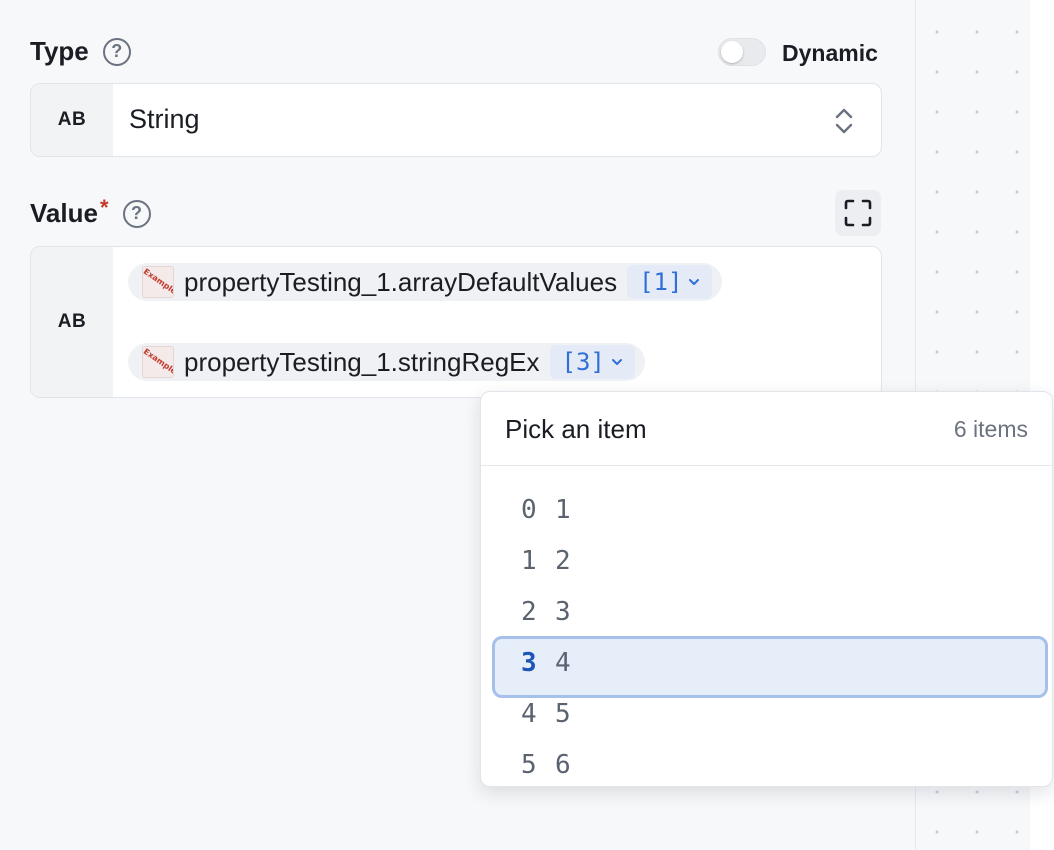  Describe the element at coordinates (64, 213) in the screenshot. I see `value-label-text: Value` at that location.